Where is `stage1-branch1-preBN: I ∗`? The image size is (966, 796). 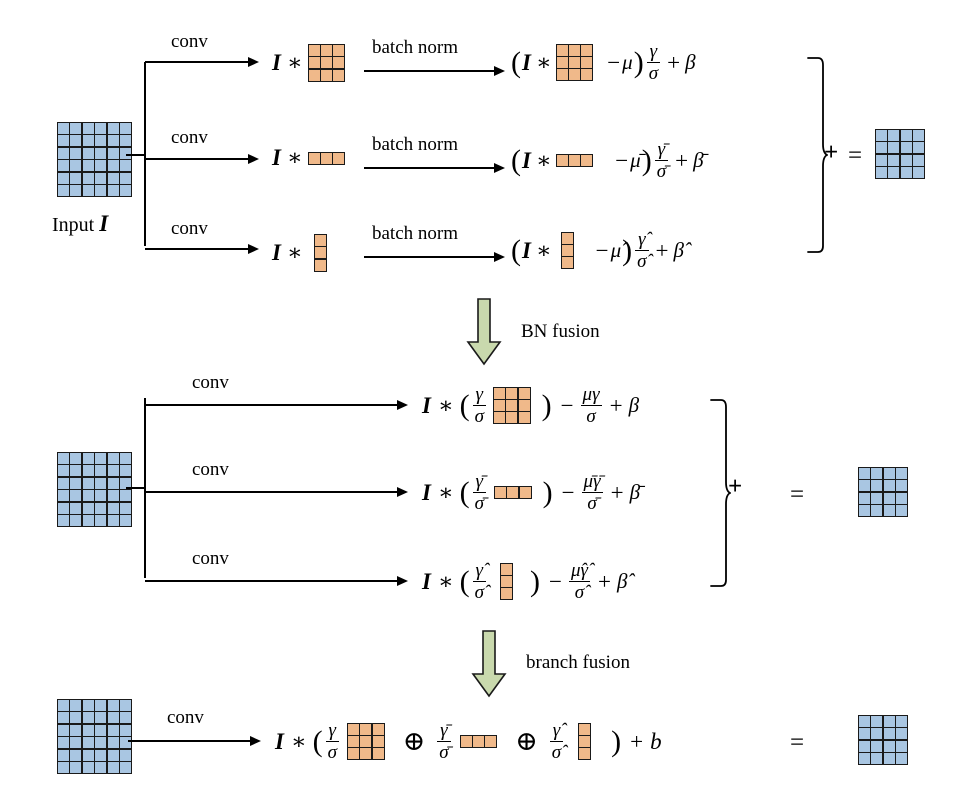 stage1-branch1-preBN: I ∗ is located at coordinates (309, 63).